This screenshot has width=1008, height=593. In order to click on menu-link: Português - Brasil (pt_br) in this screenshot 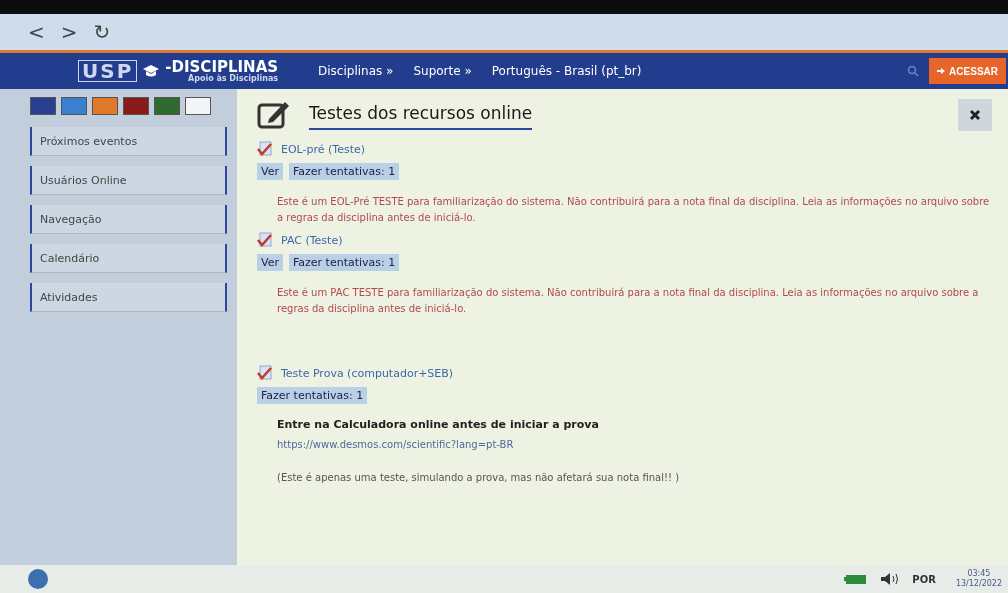, I will do `click(566, 71)`.